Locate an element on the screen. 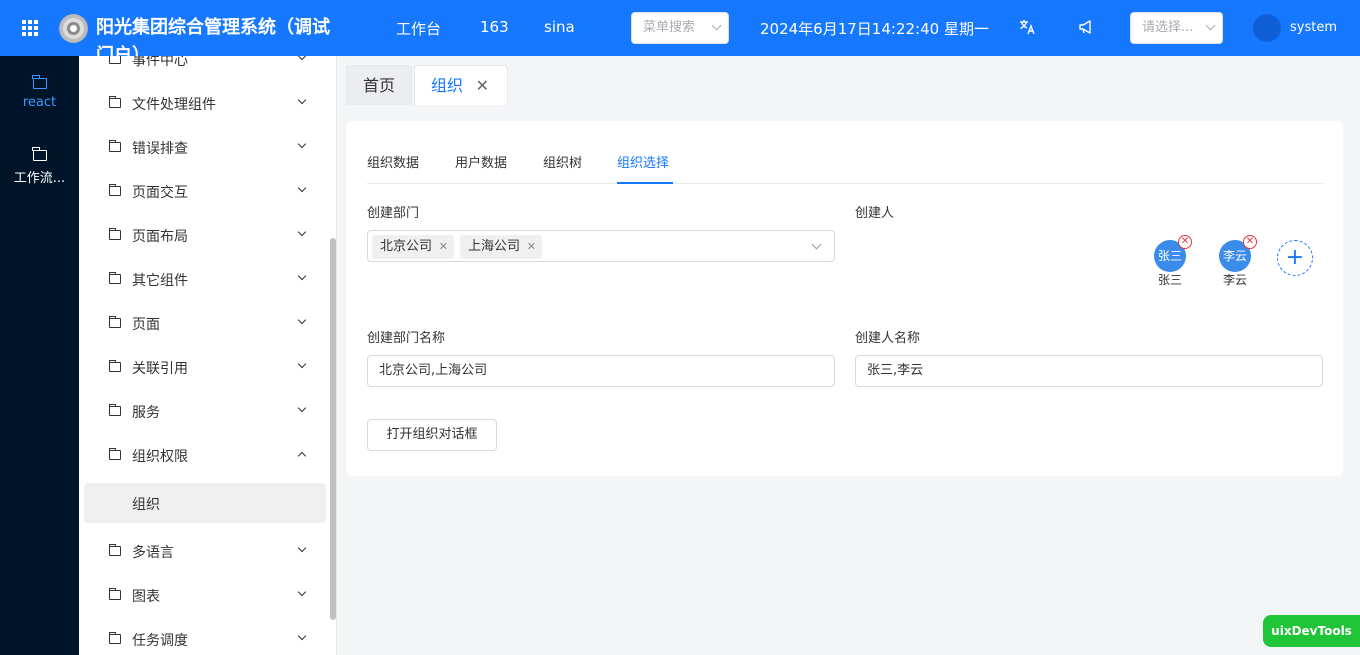 Image resolution: width=1360 pixels, height=655 pixels. rail-item-react: react is located at coordinates (39, 92).